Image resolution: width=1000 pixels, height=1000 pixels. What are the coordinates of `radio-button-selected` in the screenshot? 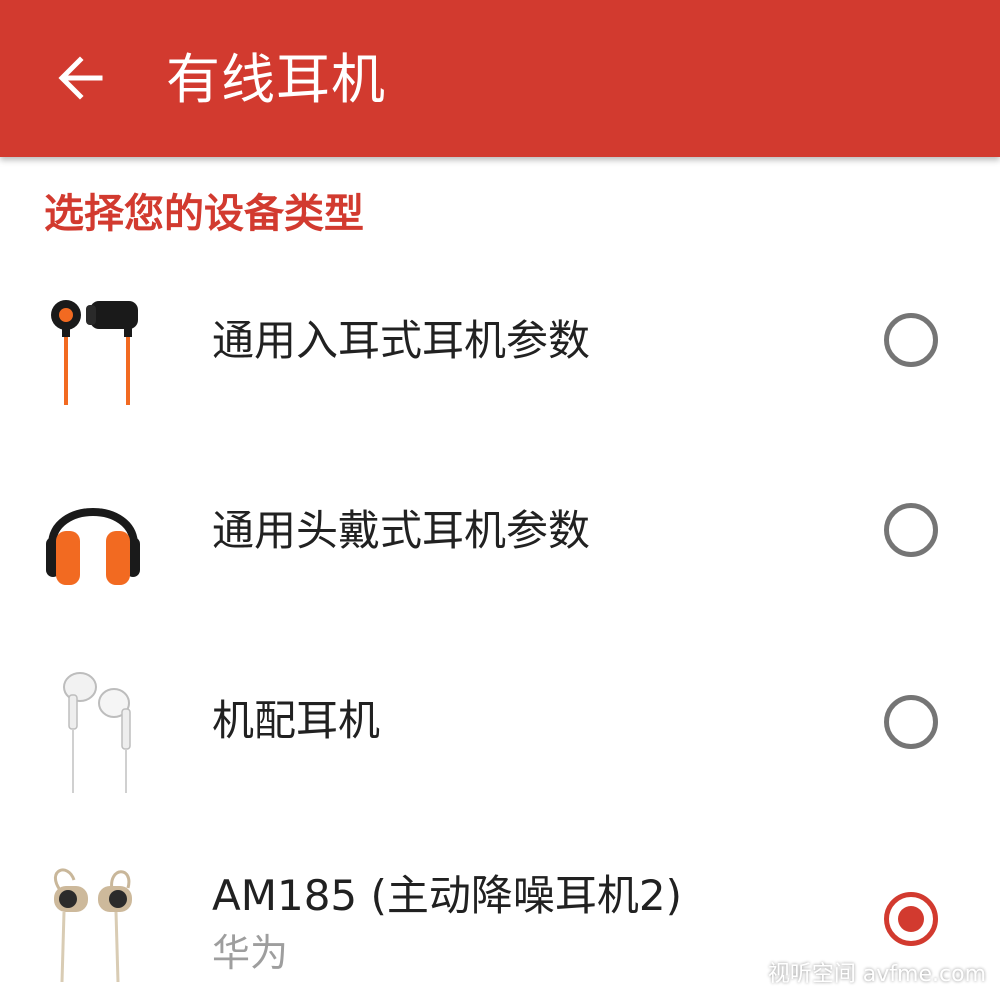 It's located at (911, 919).